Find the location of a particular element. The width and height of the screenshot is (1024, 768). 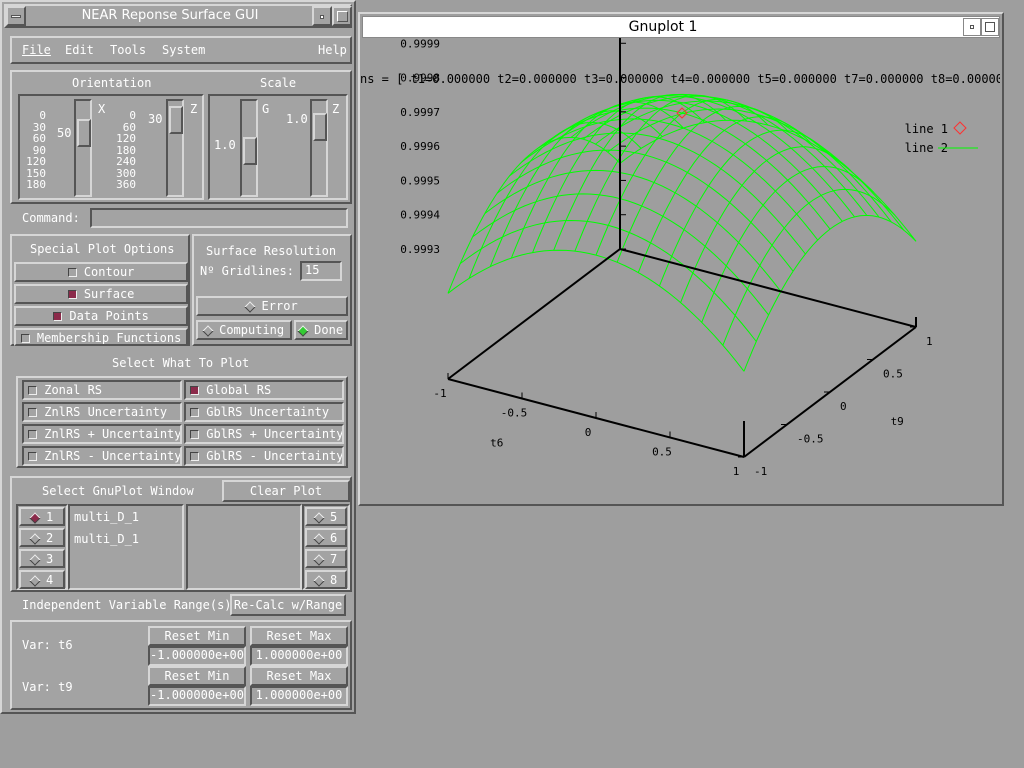

window-1-label: 1 is located at coordinates (50, 517).